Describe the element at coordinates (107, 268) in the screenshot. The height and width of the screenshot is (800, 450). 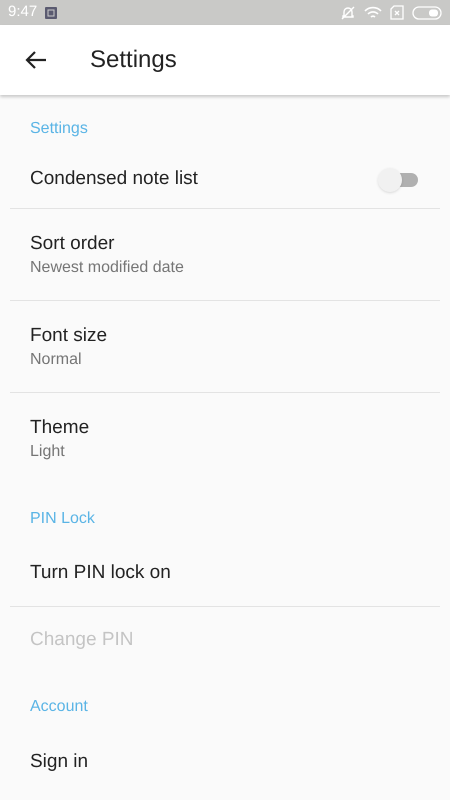
I see `setting-value: Newest modified date` at that location.